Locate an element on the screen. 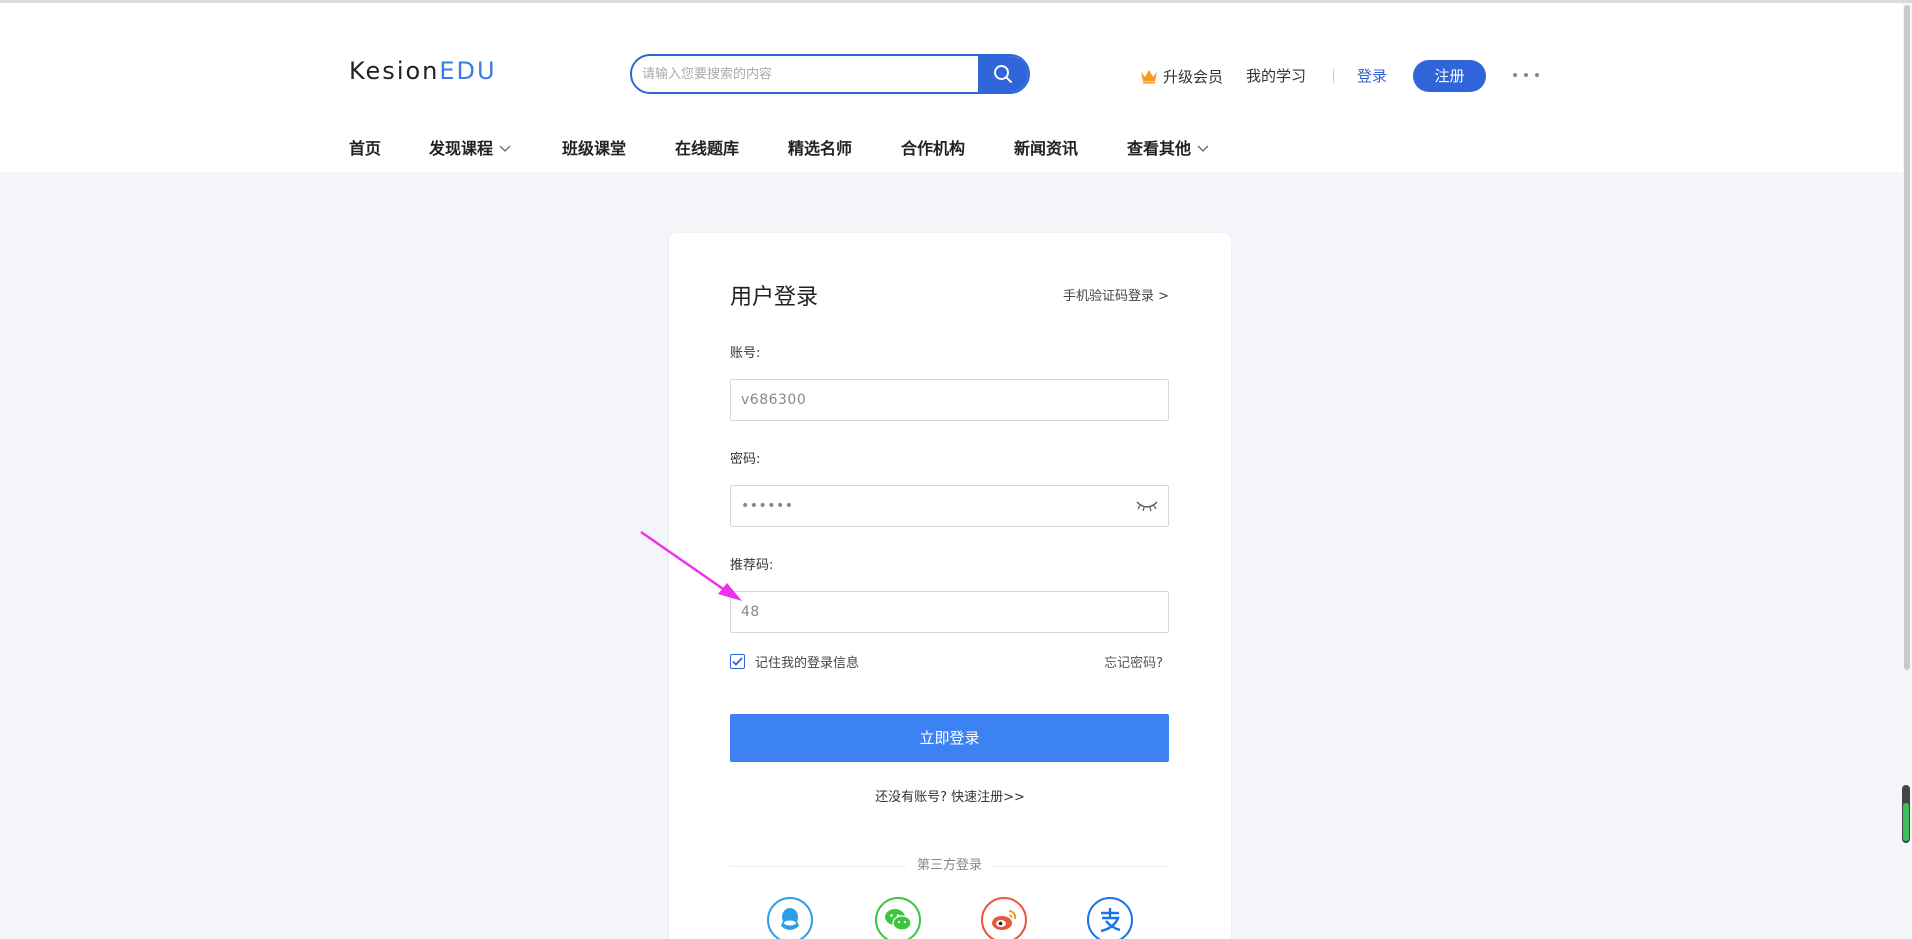 This screenshot has width=1912, height=939. login-submit-button: 立即登录 is located at coordinates (949, 738).